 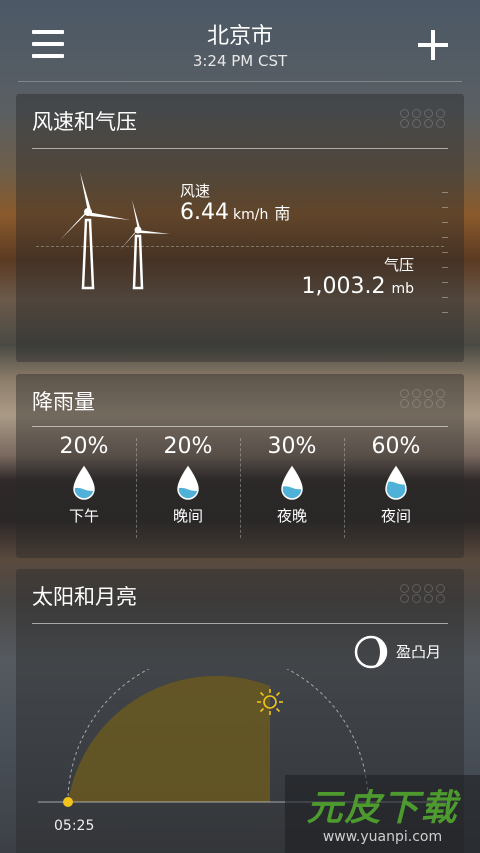 I want to click on rain-period: 夜晚, so click(x=291, y=516).